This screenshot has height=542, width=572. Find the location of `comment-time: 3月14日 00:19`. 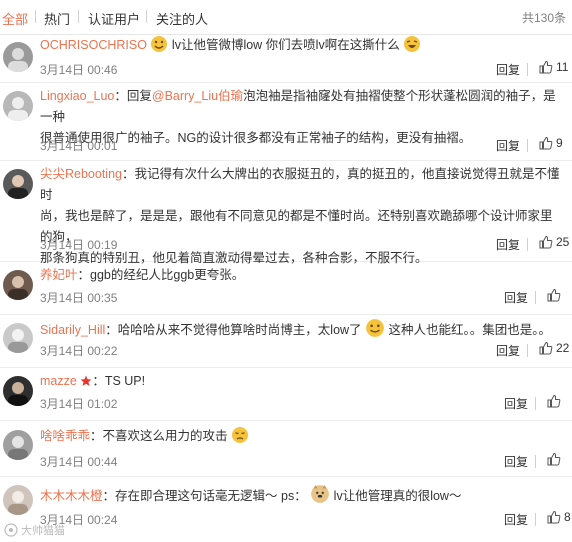

comment-time: 3月14日 00:19 is located at coordinates (79, 245).